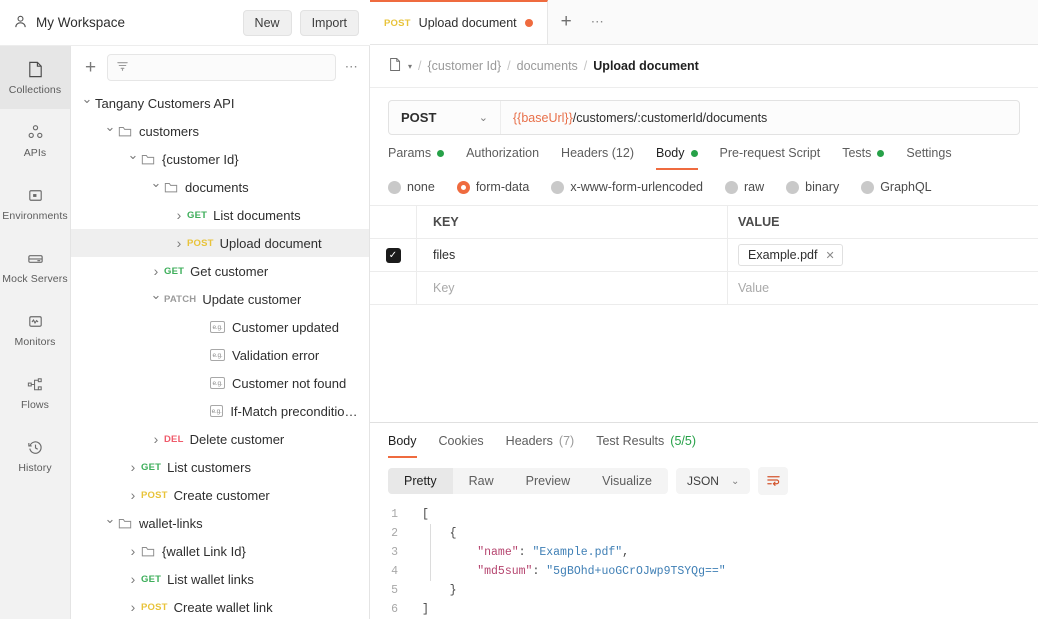  Describe the element at coordinates (928, 158) in the screenshot. I see `request-tab-settings: Settings` at that location.